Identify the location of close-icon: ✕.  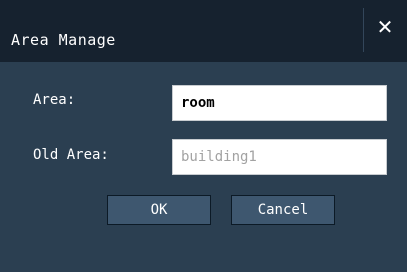
(385, 27).